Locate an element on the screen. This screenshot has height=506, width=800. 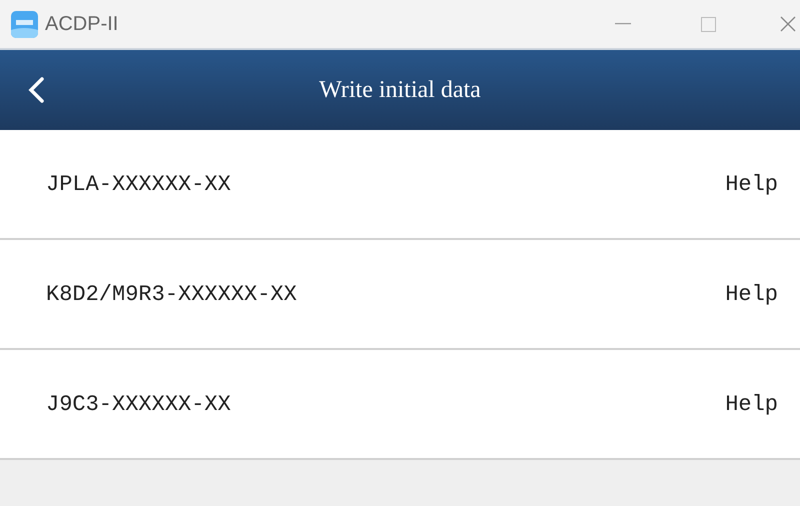
minimize-icon is located at coordinates (623, 24).